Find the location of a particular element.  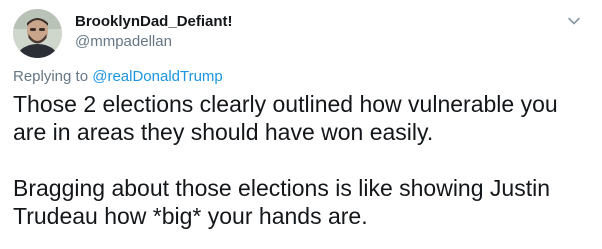

author-display-name: BrooklynDad_Defiant! is located at coordinates (154, 22).